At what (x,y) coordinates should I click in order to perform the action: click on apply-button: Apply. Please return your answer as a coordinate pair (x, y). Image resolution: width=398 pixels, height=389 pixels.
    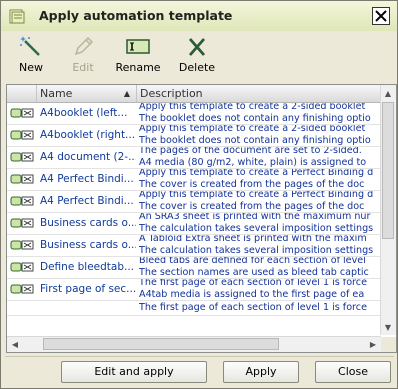
    Looking at the image, I should click on (261, 372).